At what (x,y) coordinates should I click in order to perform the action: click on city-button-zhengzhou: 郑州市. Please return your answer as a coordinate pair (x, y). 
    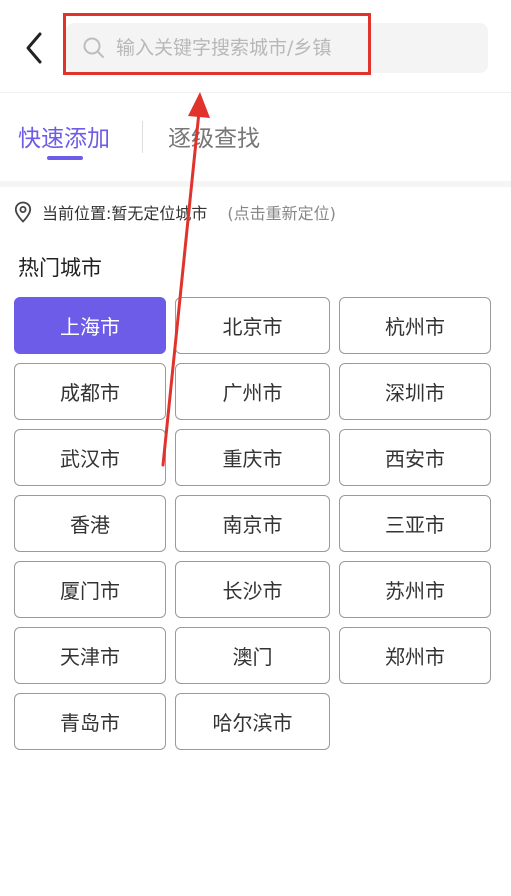
    Looking at the image, I should click on (415, 655).